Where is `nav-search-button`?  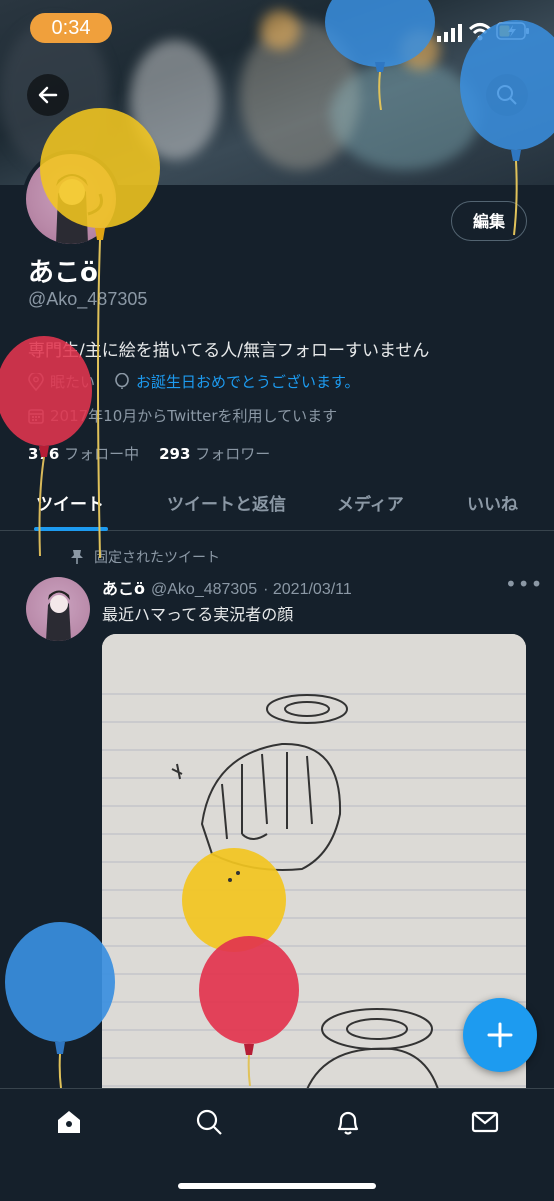
nav-search-button is located at coordinates (209, 1122).